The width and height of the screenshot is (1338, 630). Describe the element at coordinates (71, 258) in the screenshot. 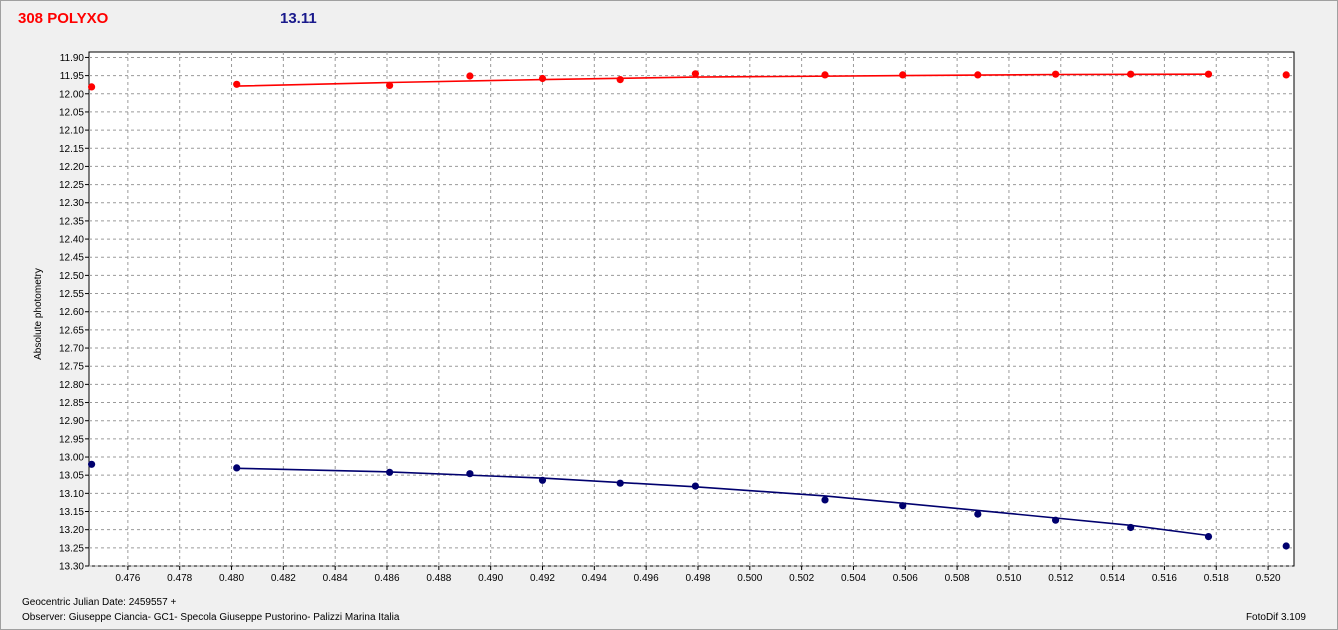

I see `y-tick-label: 12.45` at that location.